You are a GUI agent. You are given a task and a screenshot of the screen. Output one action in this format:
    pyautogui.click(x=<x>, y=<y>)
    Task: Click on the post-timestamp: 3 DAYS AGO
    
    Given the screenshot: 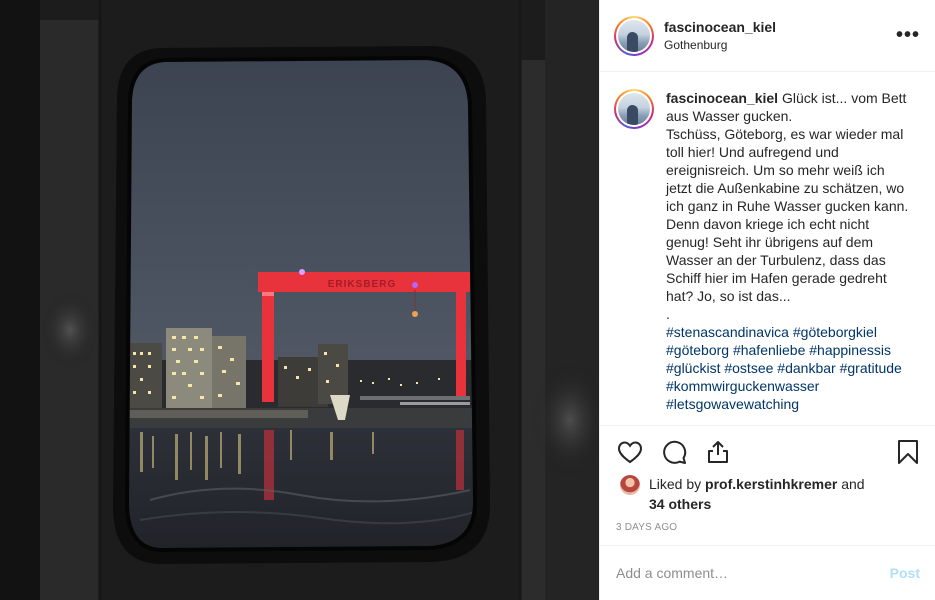 What is the action you would take?
    pyautogui.click(x=646, y=527)
    